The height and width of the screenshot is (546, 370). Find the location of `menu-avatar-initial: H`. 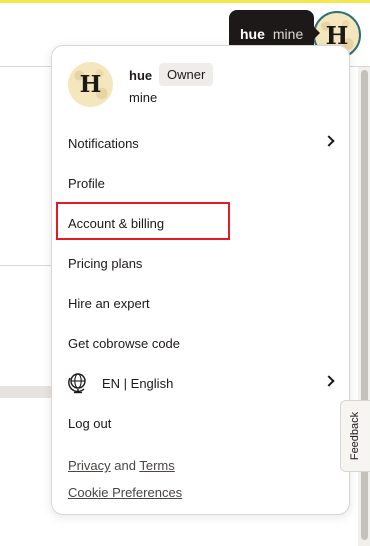

menu-avatar-initial: H is located at coordinates (90, 84).